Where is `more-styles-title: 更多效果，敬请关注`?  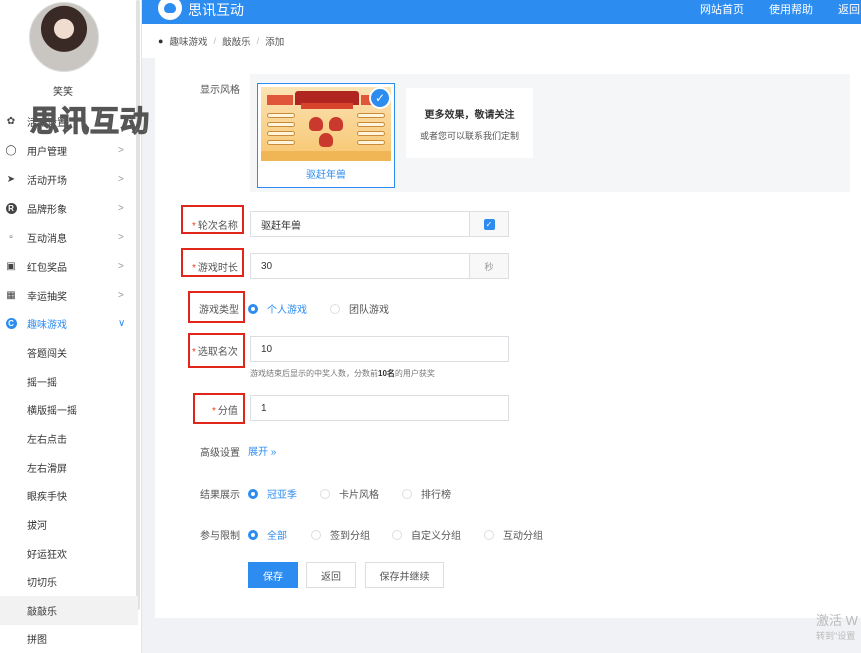 more-styles-title: 更多效果，敬请关注 is located at coordinates (469, 115).